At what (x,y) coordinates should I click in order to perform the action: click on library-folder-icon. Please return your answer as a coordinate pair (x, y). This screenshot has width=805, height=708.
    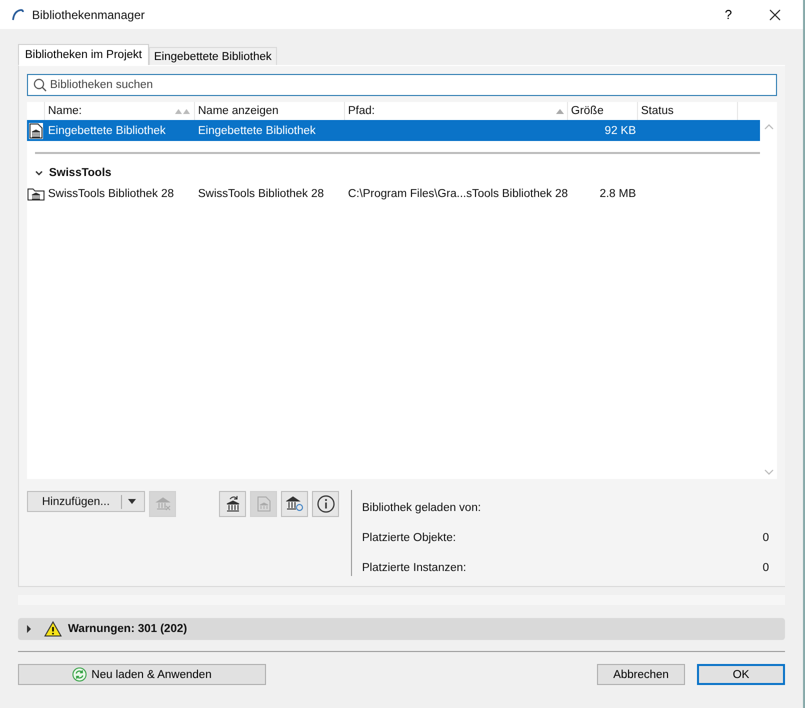
    Looking at the image, I should click on (36, 193).